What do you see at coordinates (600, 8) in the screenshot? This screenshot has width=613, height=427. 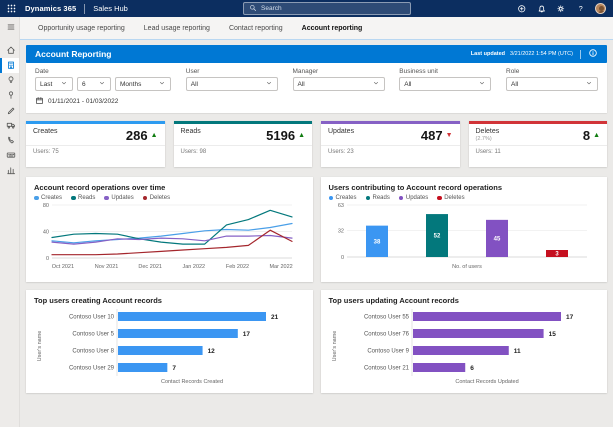 I see `avatar` at bounding box center [600, 8].